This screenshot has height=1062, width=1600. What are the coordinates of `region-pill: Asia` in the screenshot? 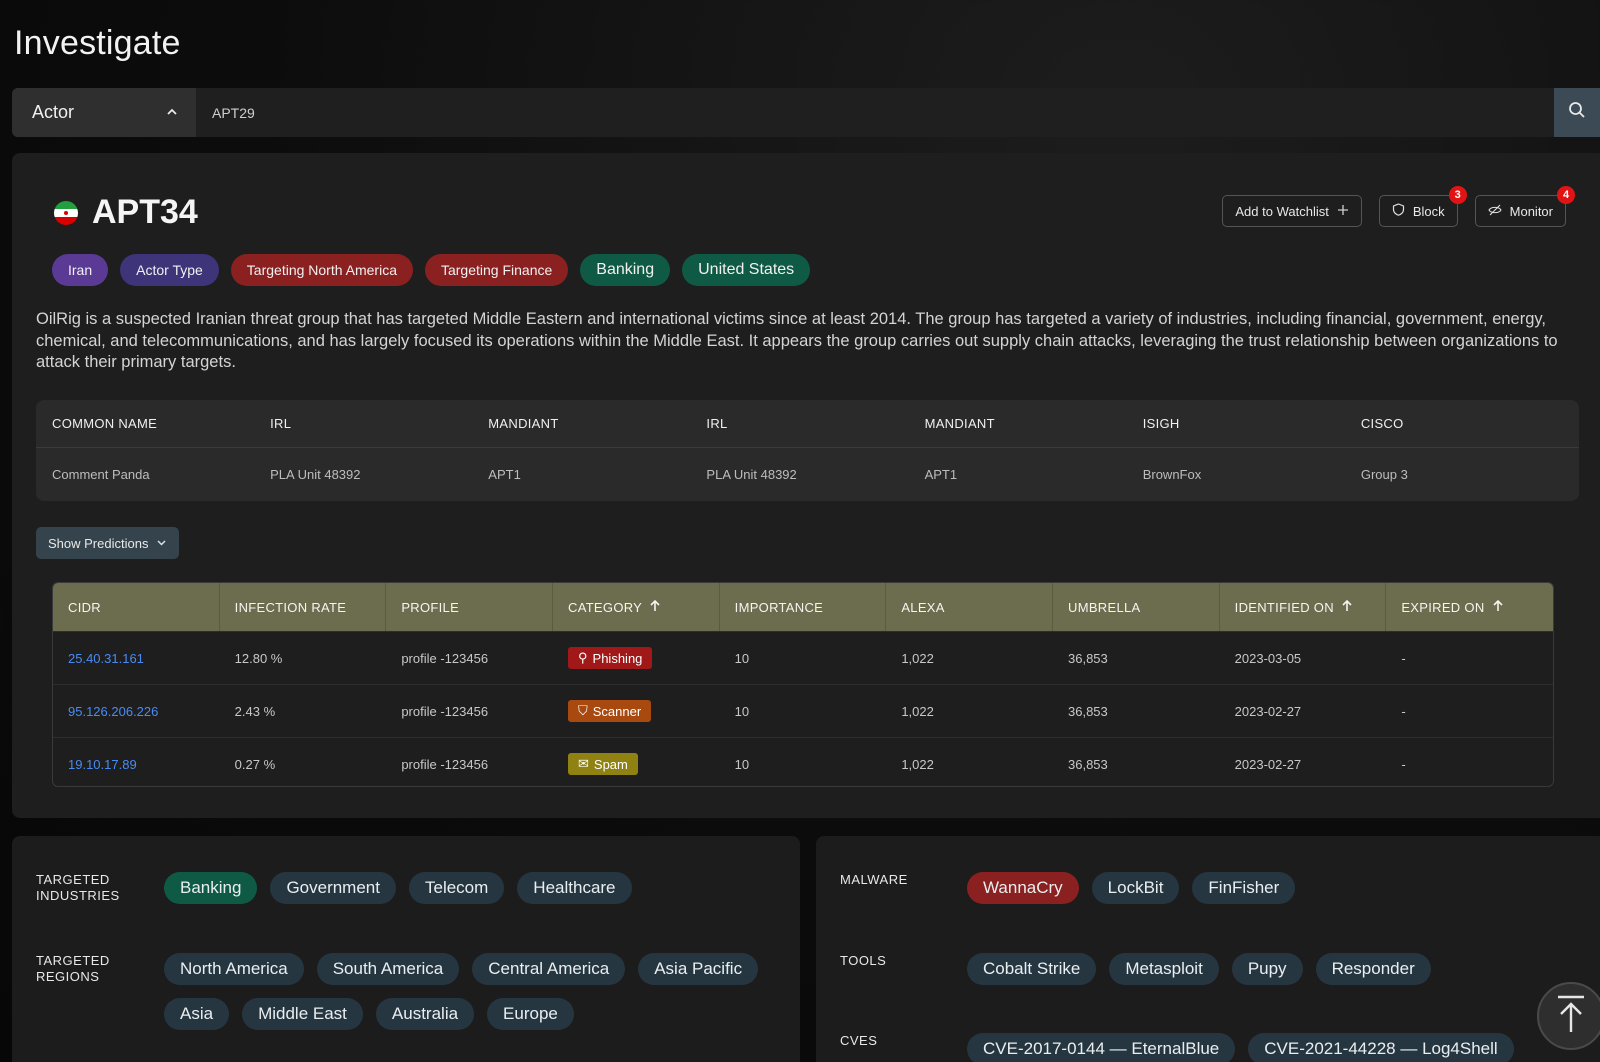 It's located at (197, 1014).